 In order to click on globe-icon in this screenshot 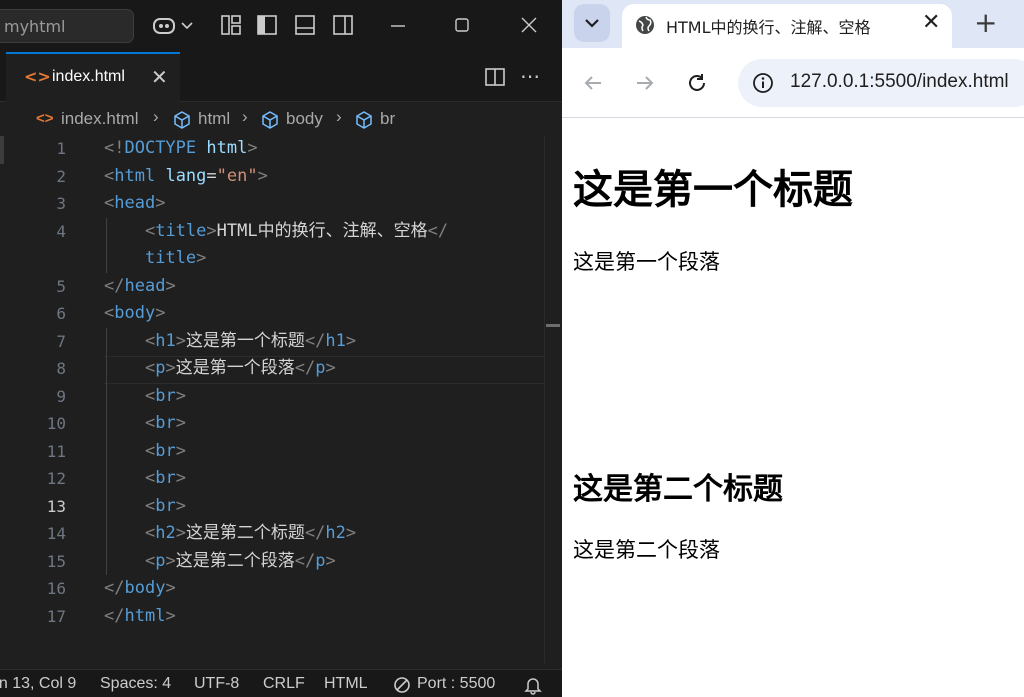, I will do `click(645, 25)`.